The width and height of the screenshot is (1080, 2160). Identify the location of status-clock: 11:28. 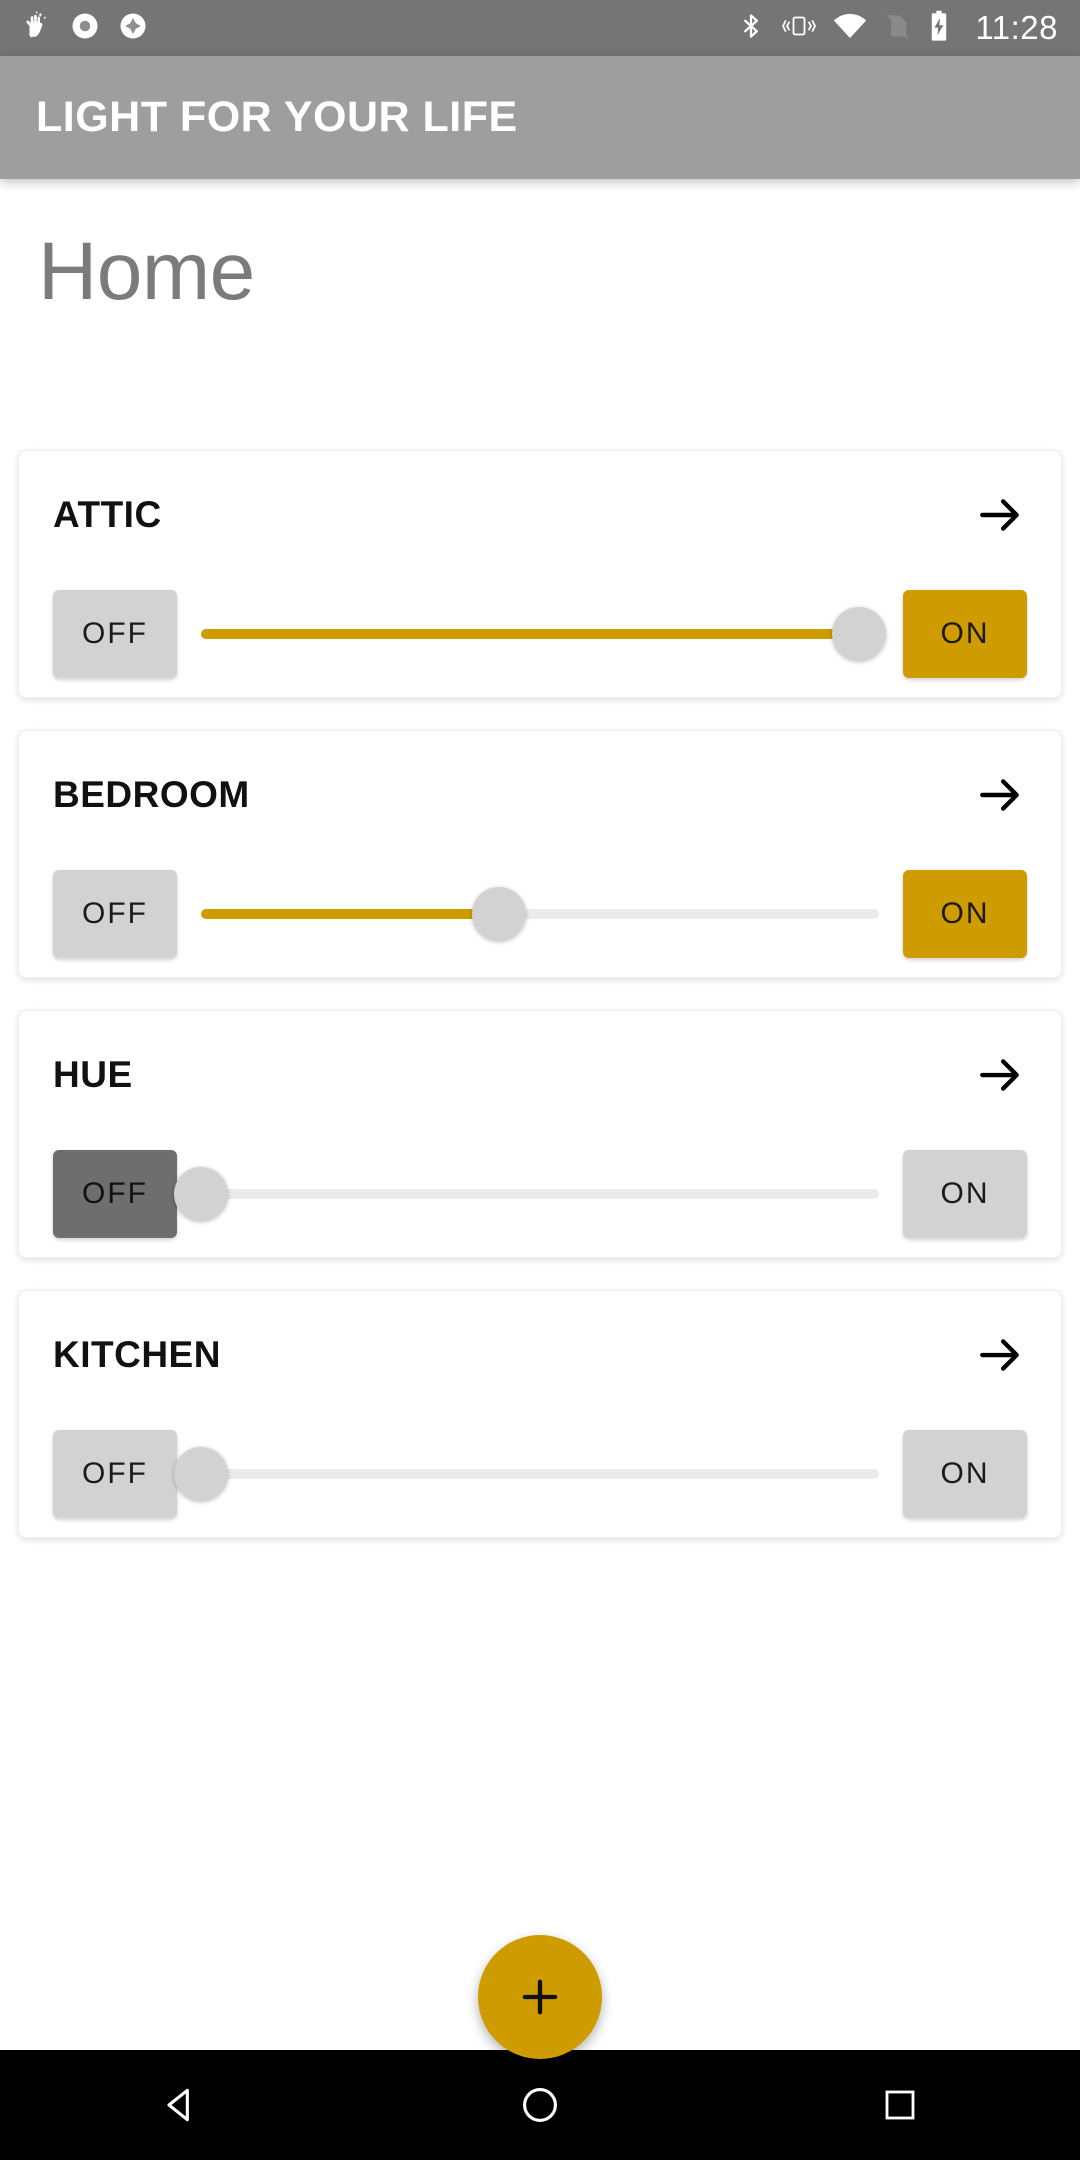
(1016, 27).